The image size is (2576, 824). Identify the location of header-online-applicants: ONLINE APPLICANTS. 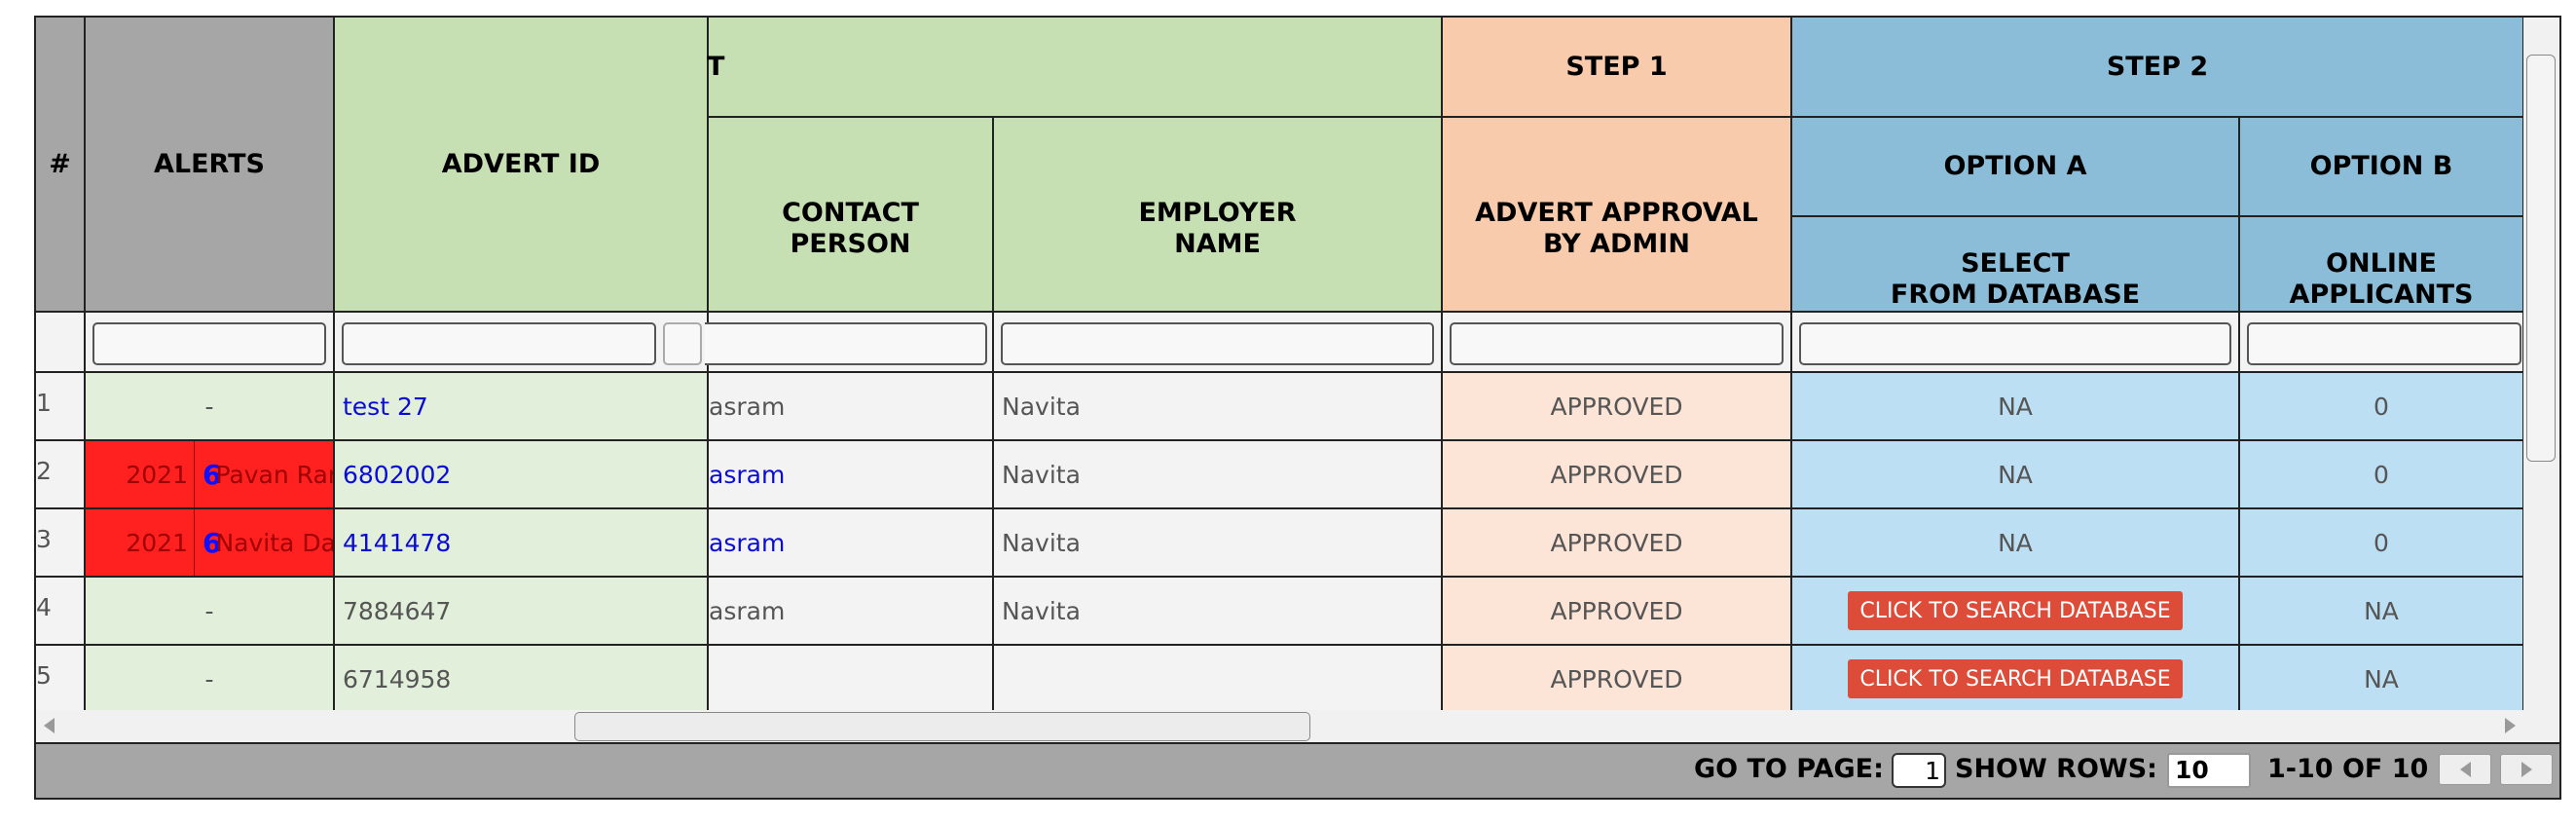
(2382, 265).